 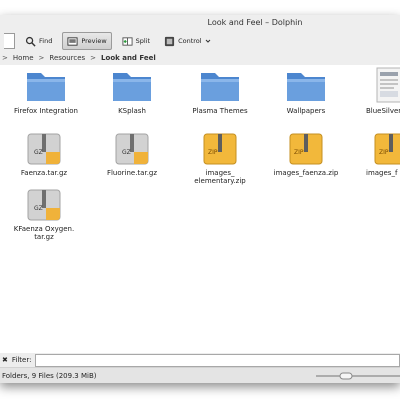 What do you see at coordinates (220, 111) in the screenshot?
I see `file-name: Plasma Themes` at bounding box center [220, 111].